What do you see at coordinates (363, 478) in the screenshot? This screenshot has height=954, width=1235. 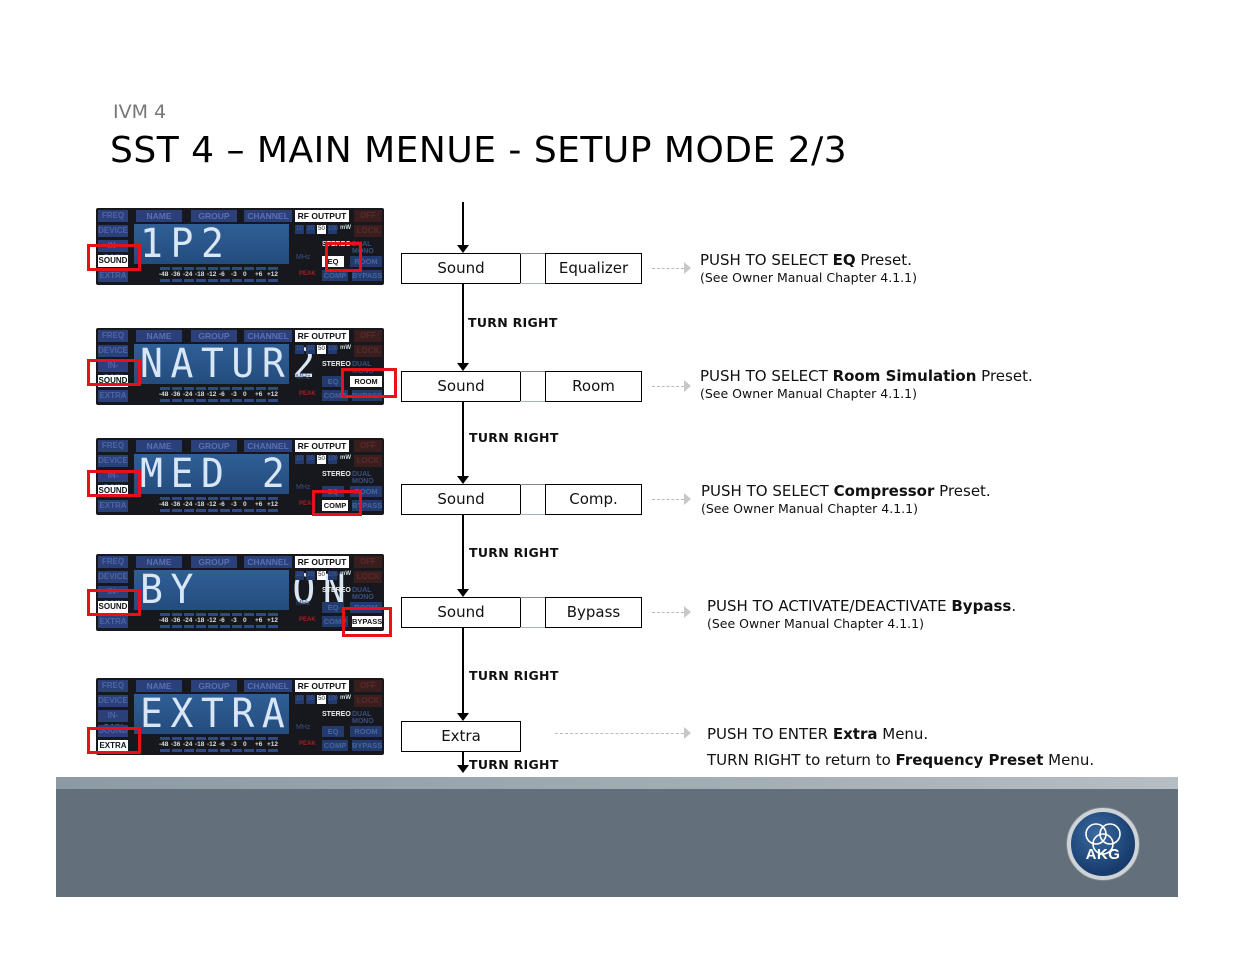 I see `lcd-dual-mono-label: DUAL MONO` at bounding box center [363, 478].